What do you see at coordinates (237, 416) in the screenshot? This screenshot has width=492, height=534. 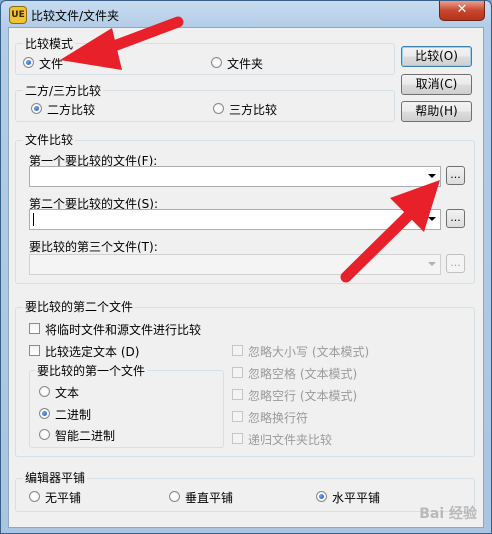 I see `checkbox-ignore-line-endings` at bounding box center [237, 416].